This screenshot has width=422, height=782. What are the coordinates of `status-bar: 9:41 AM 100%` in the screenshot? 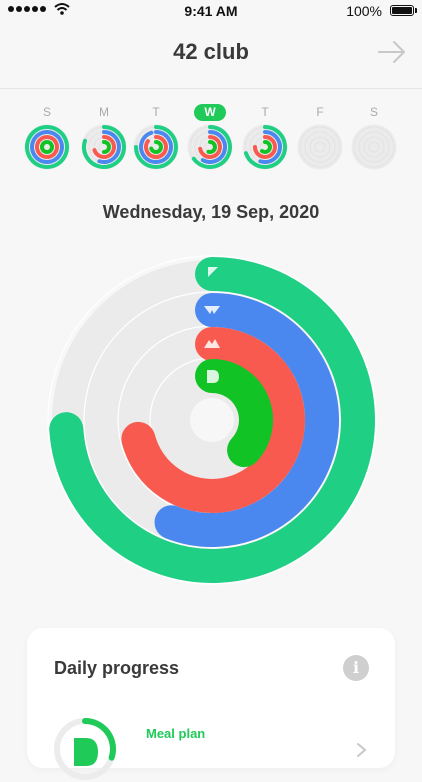 It's located at (211, 11).